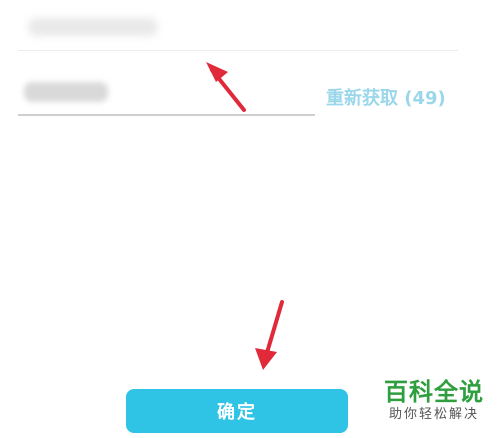 This screenshot has width=500, height=438. I want to click on arrow-to-confirm-button-icon, so click(269, 335).